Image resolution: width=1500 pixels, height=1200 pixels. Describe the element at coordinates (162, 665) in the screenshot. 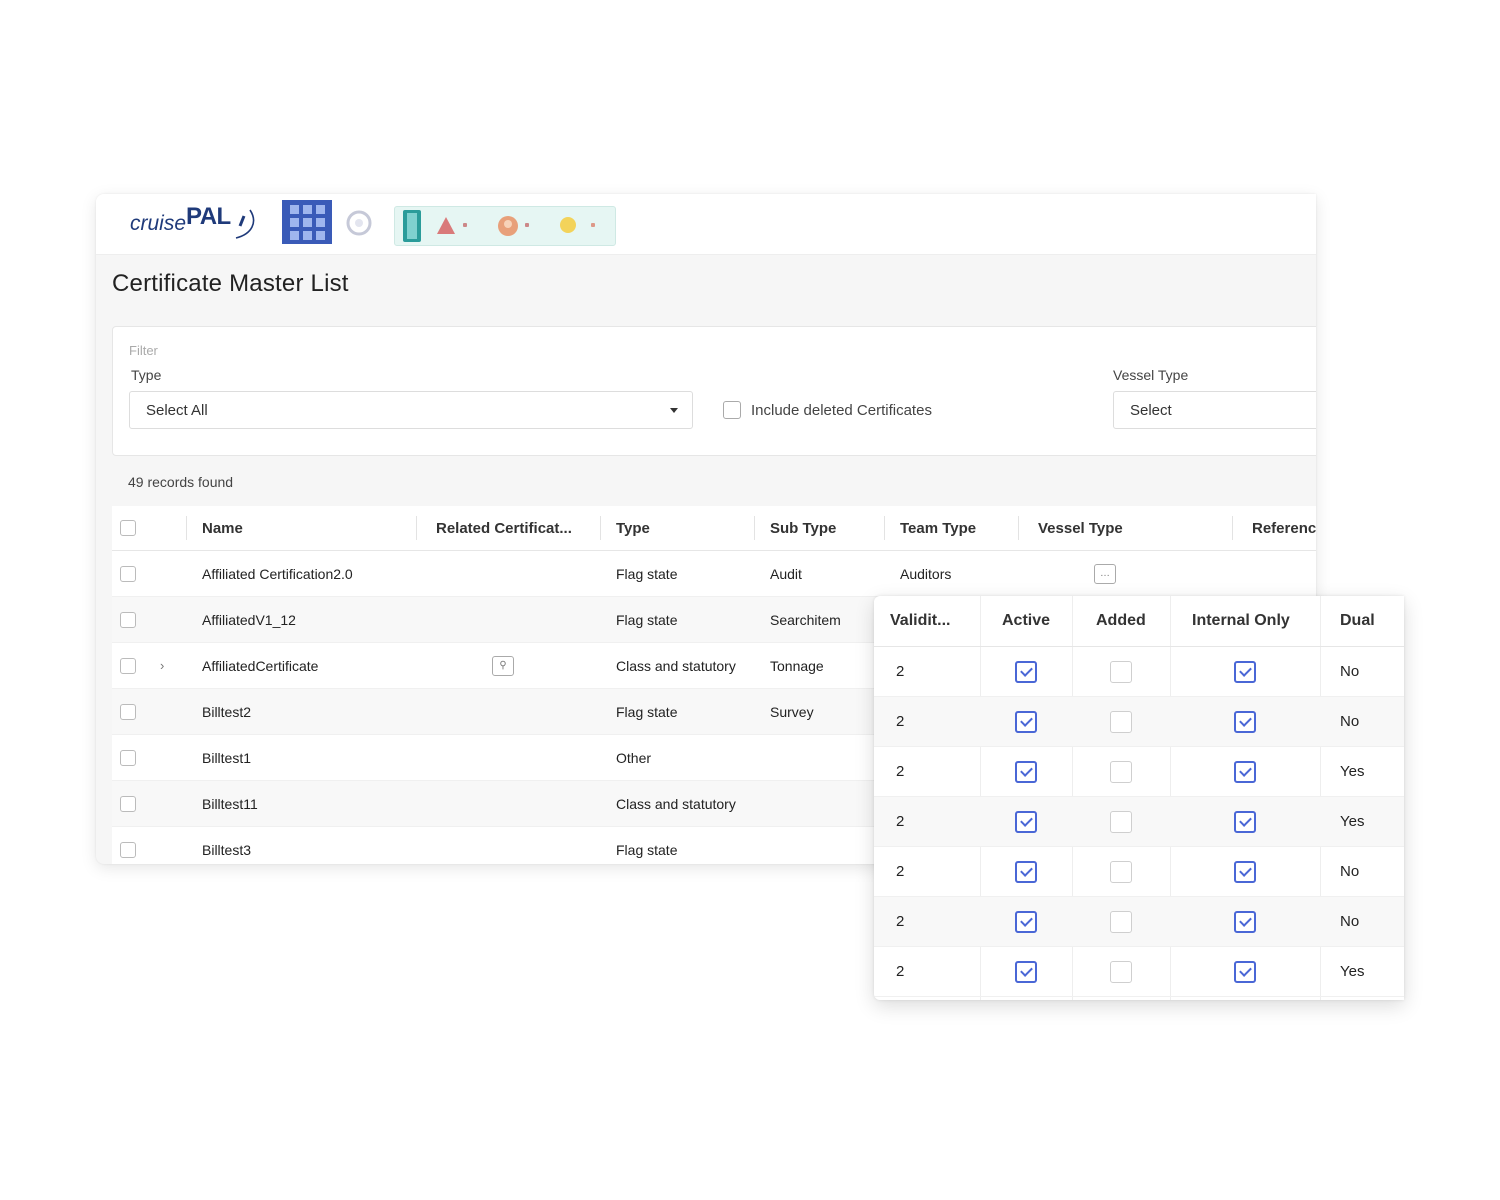

I see `chevron-right-icon: ›` at that location.